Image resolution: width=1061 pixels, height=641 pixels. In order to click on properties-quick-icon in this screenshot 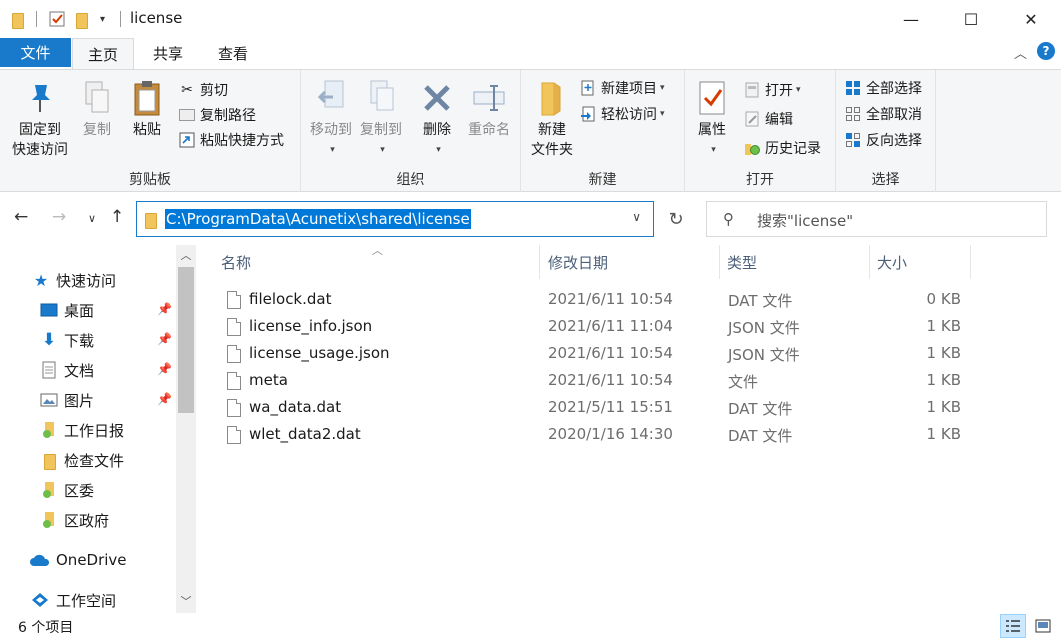, I will do `click(57, 19)`.